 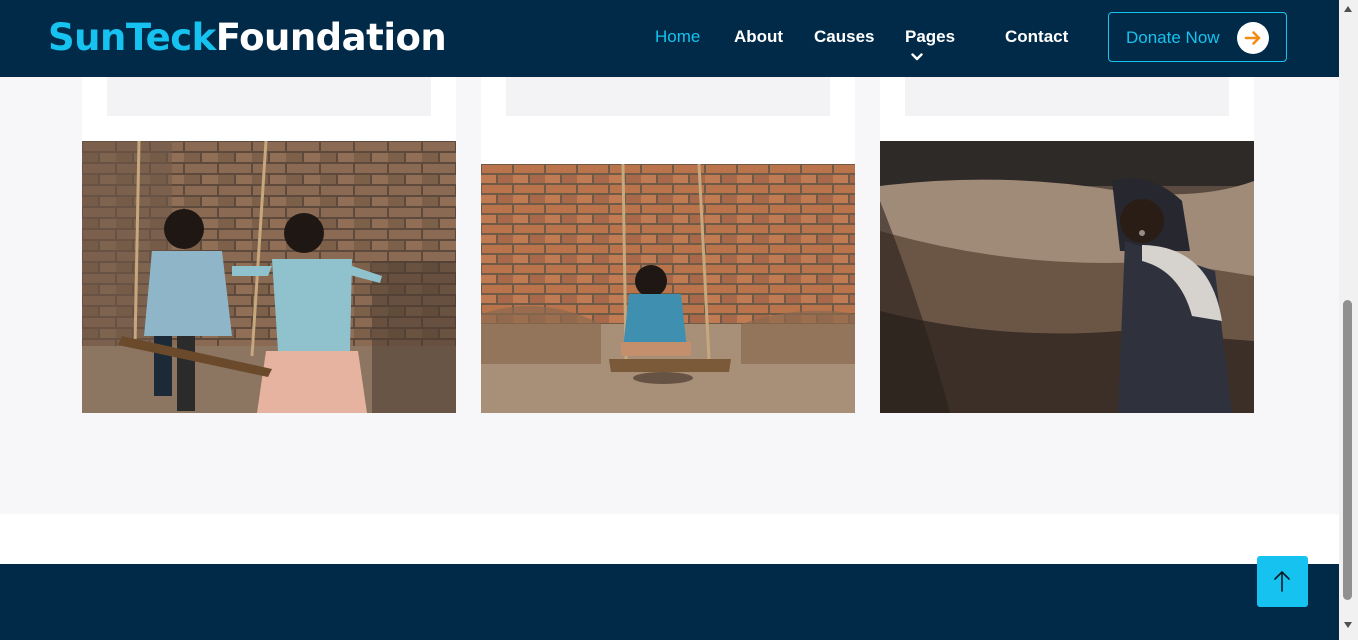 I want to click on donate-now-button: Donate Now, so click(x=1197, y=37).